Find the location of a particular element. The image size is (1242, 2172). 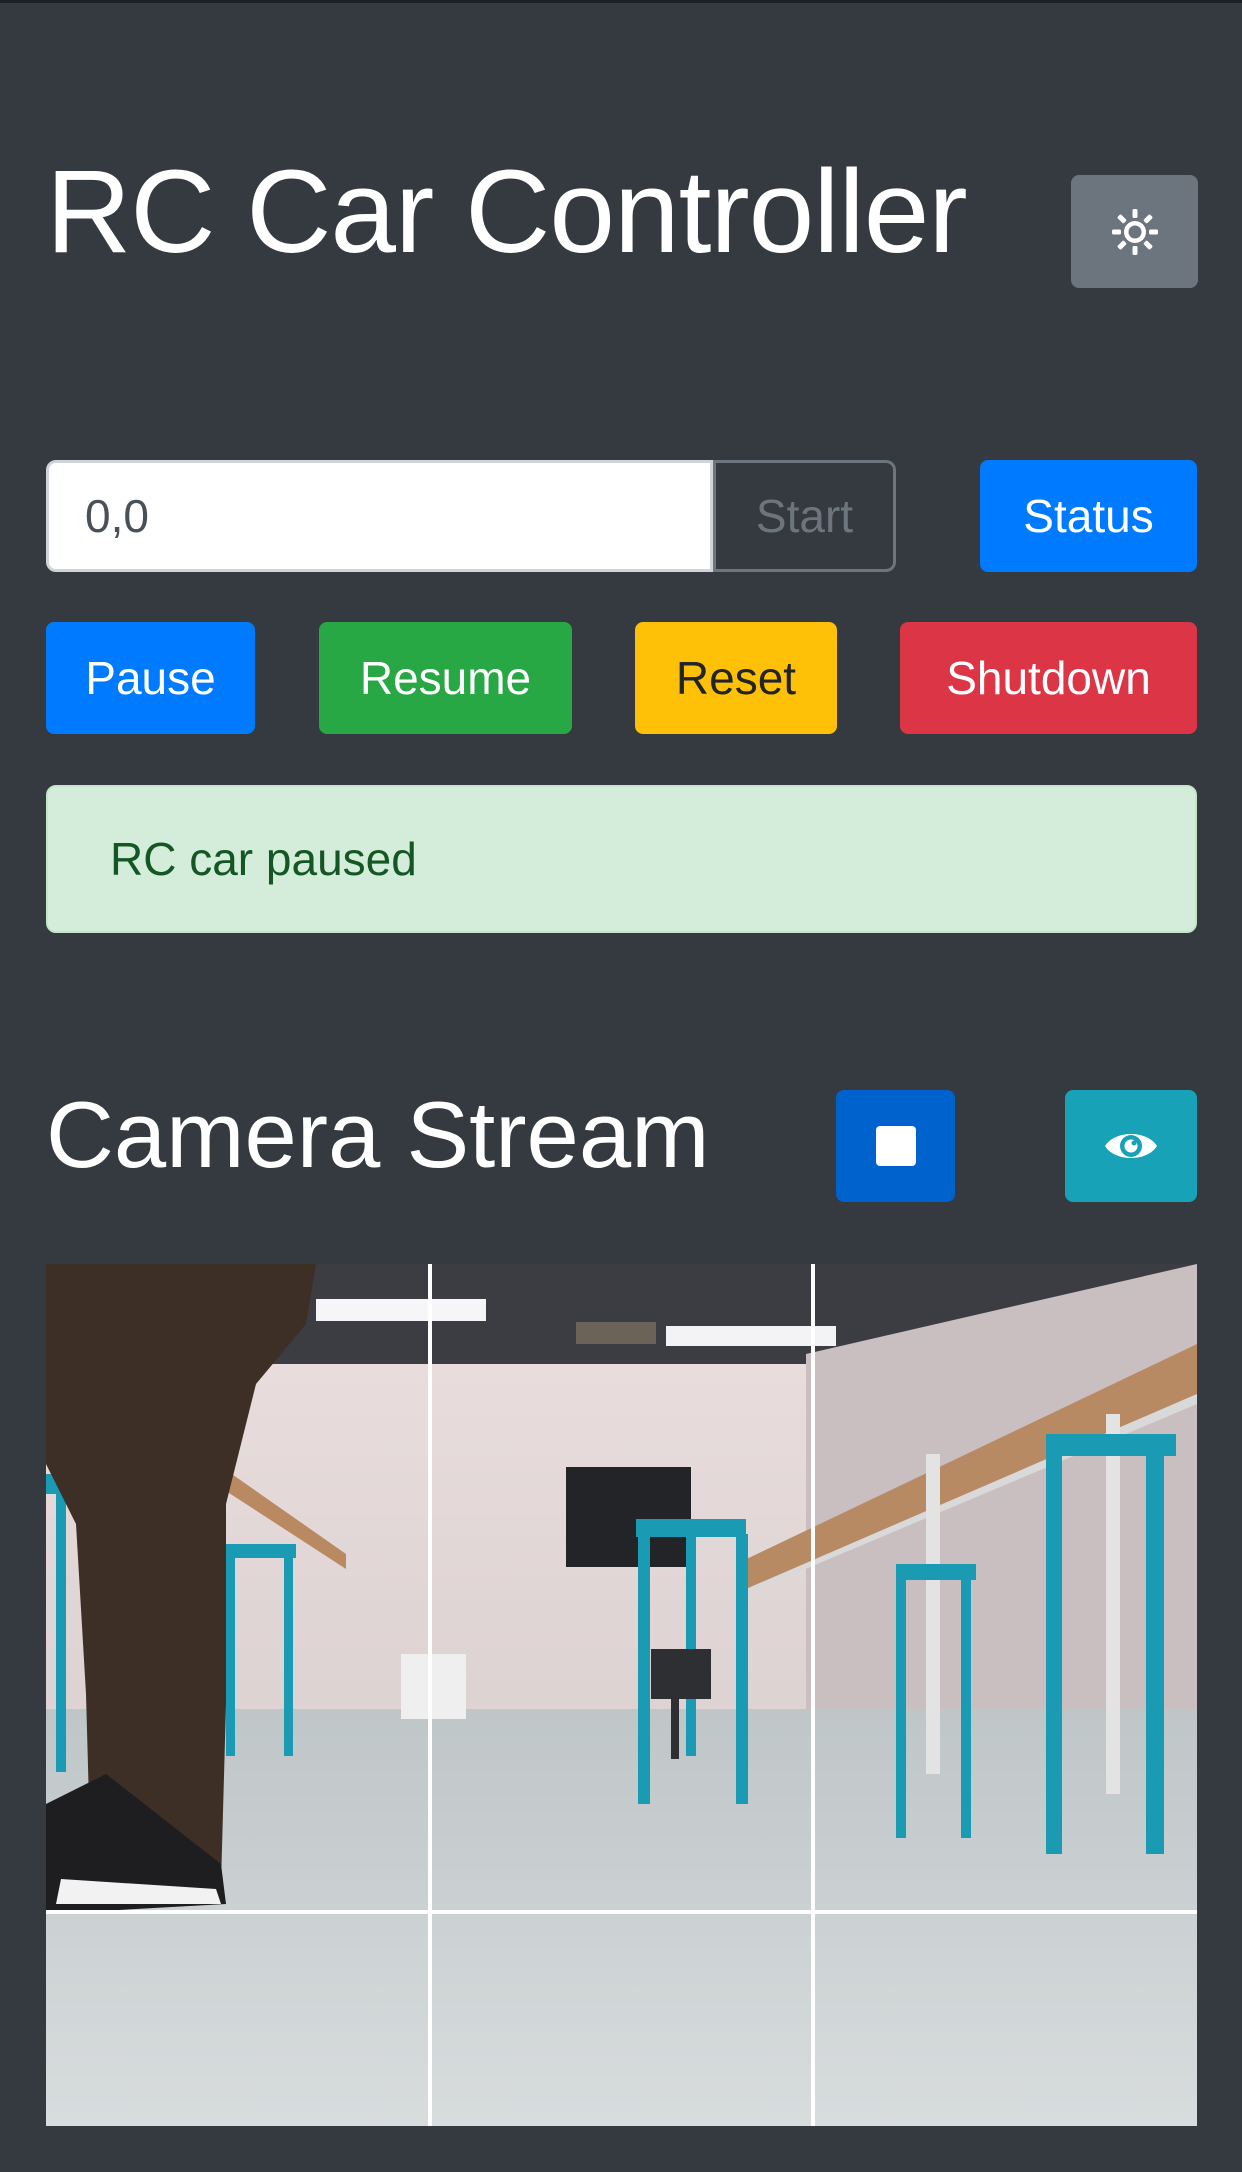

reset-button: Reset is located at coordinates (736, 678).